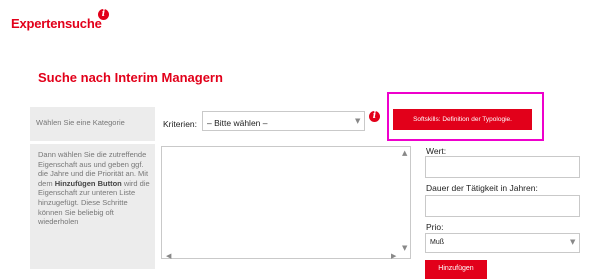  I want to click on dauer-label: Dauer der Tätigkeit in Jahren:, so click(482, 188).